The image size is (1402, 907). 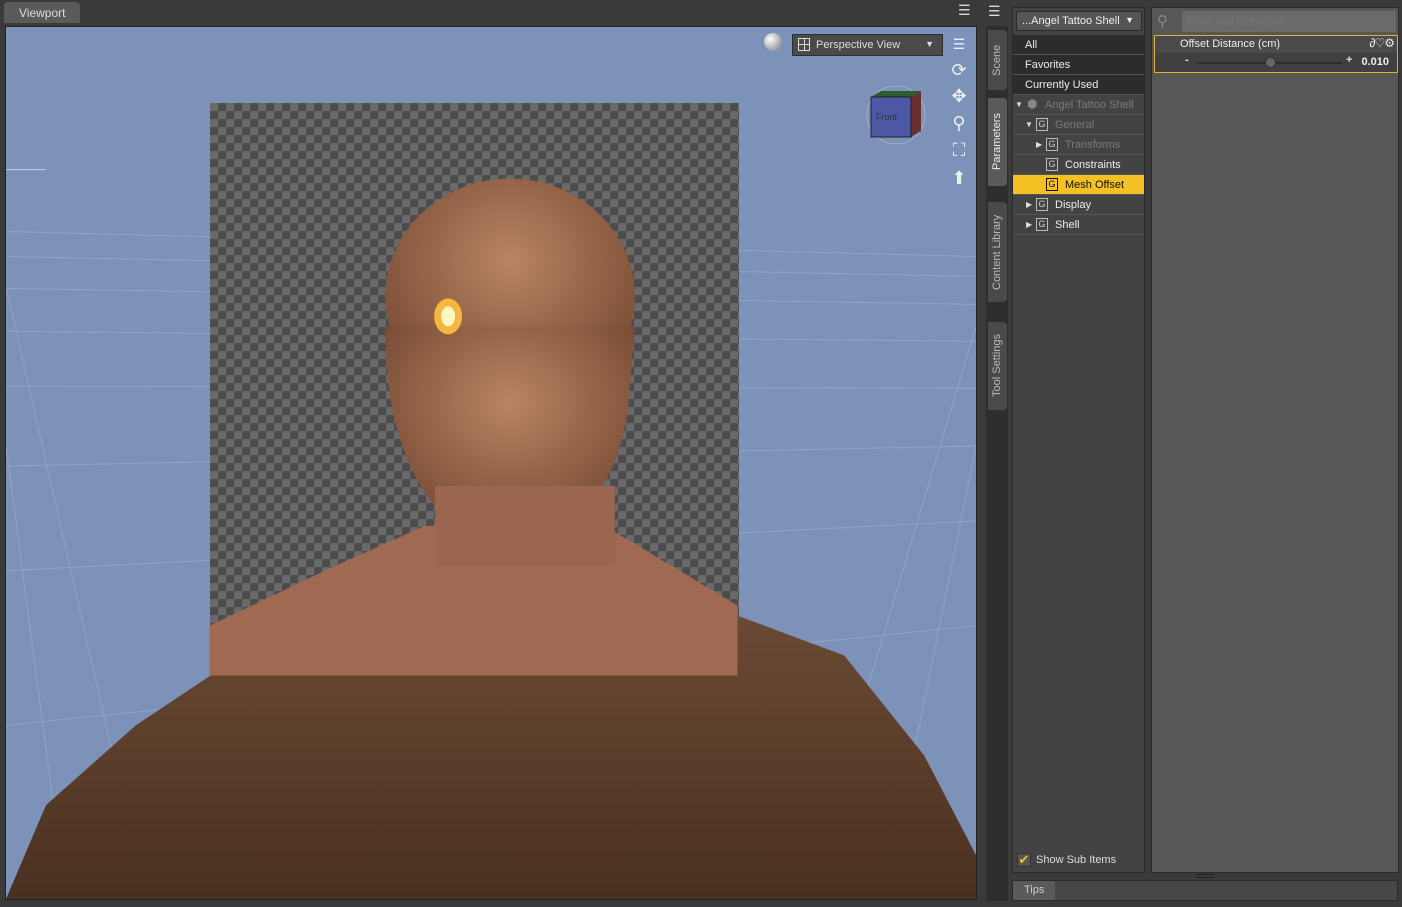 I want to click on increment-button: +, so click(x=1349, y=60).